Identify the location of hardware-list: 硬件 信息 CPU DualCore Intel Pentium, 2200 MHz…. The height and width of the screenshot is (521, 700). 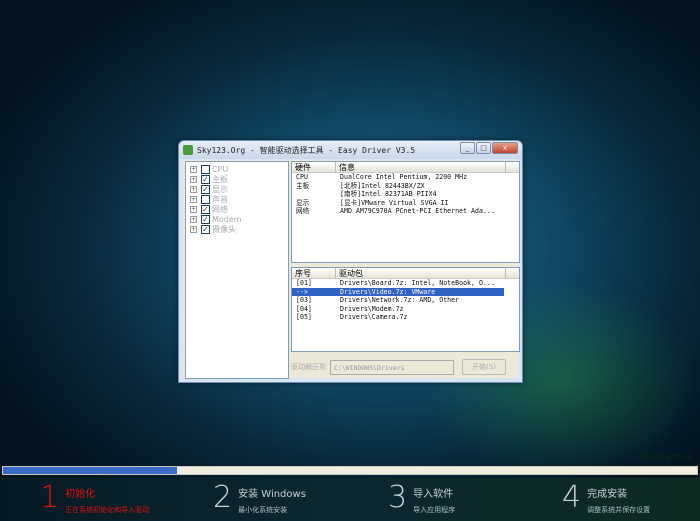
(405, 212).